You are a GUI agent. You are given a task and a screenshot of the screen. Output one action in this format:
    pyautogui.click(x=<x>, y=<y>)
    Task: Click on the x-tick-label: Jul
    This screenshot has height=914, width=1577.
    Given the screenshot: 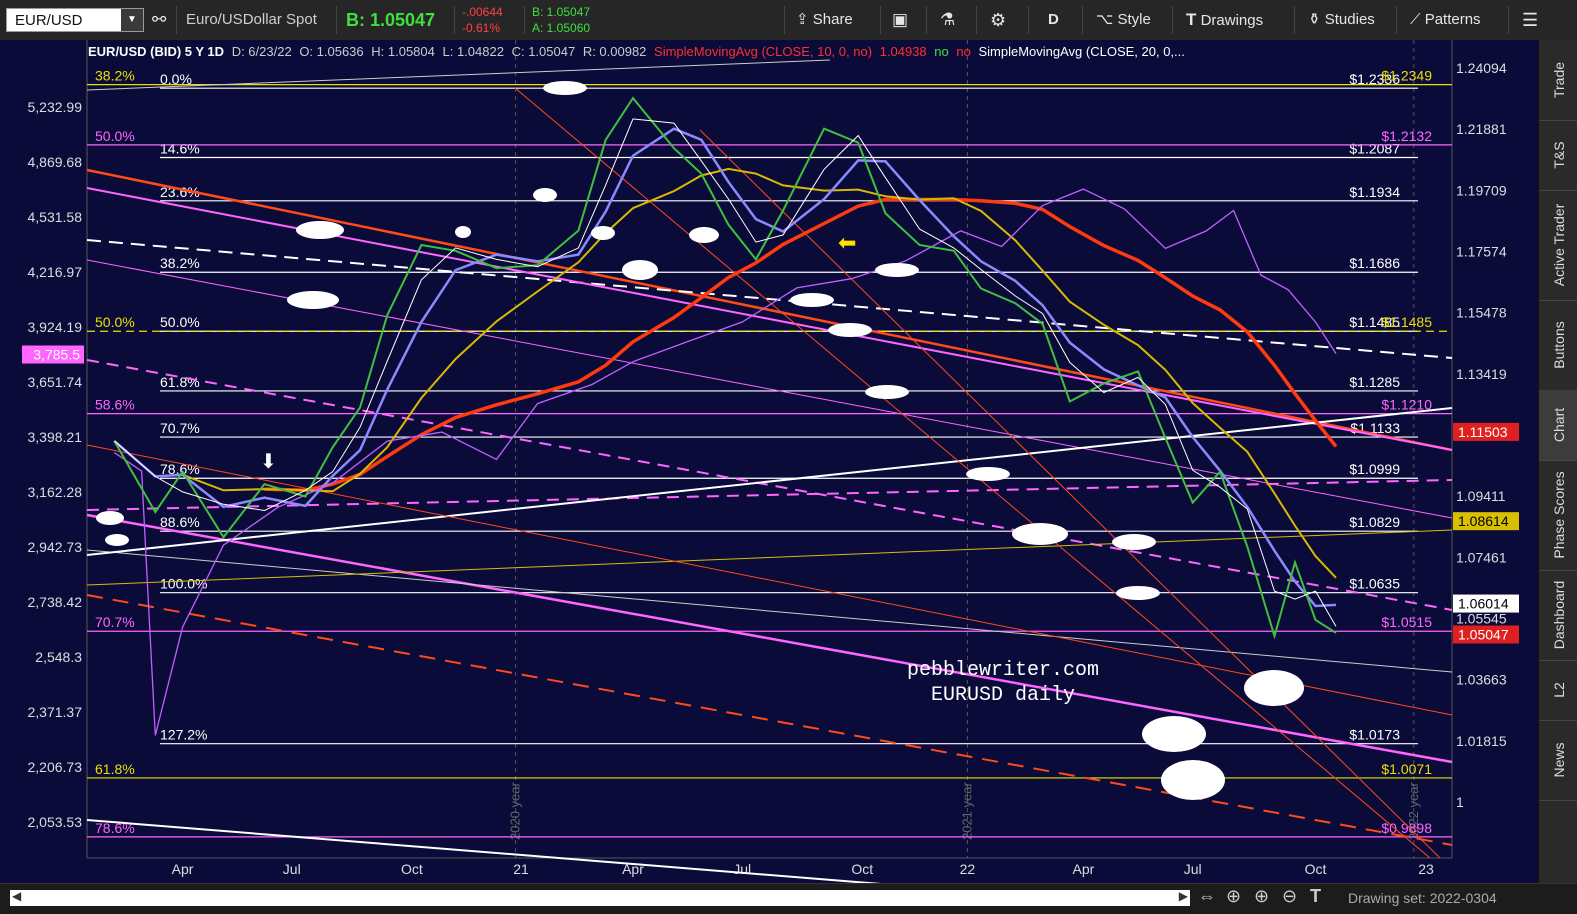 What is the action you would take?
    pyautogui.click(x=292, y=869)
    